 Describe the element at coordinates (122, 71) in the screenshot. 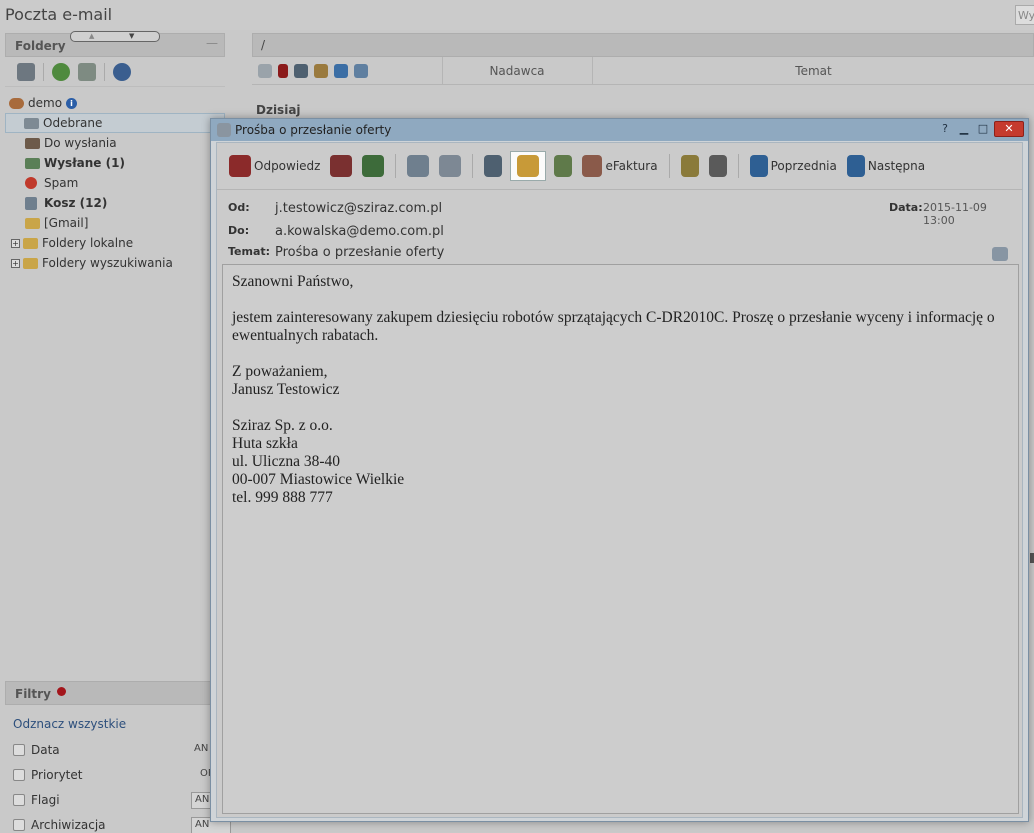

I see `refresh-icon` at that location.